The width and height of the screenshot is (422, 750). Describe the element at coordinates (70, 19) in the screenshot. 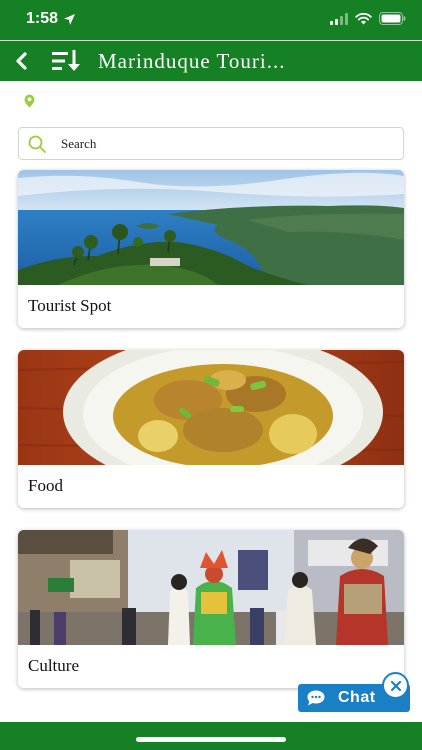

I see `location-arrow-icon` at that location.